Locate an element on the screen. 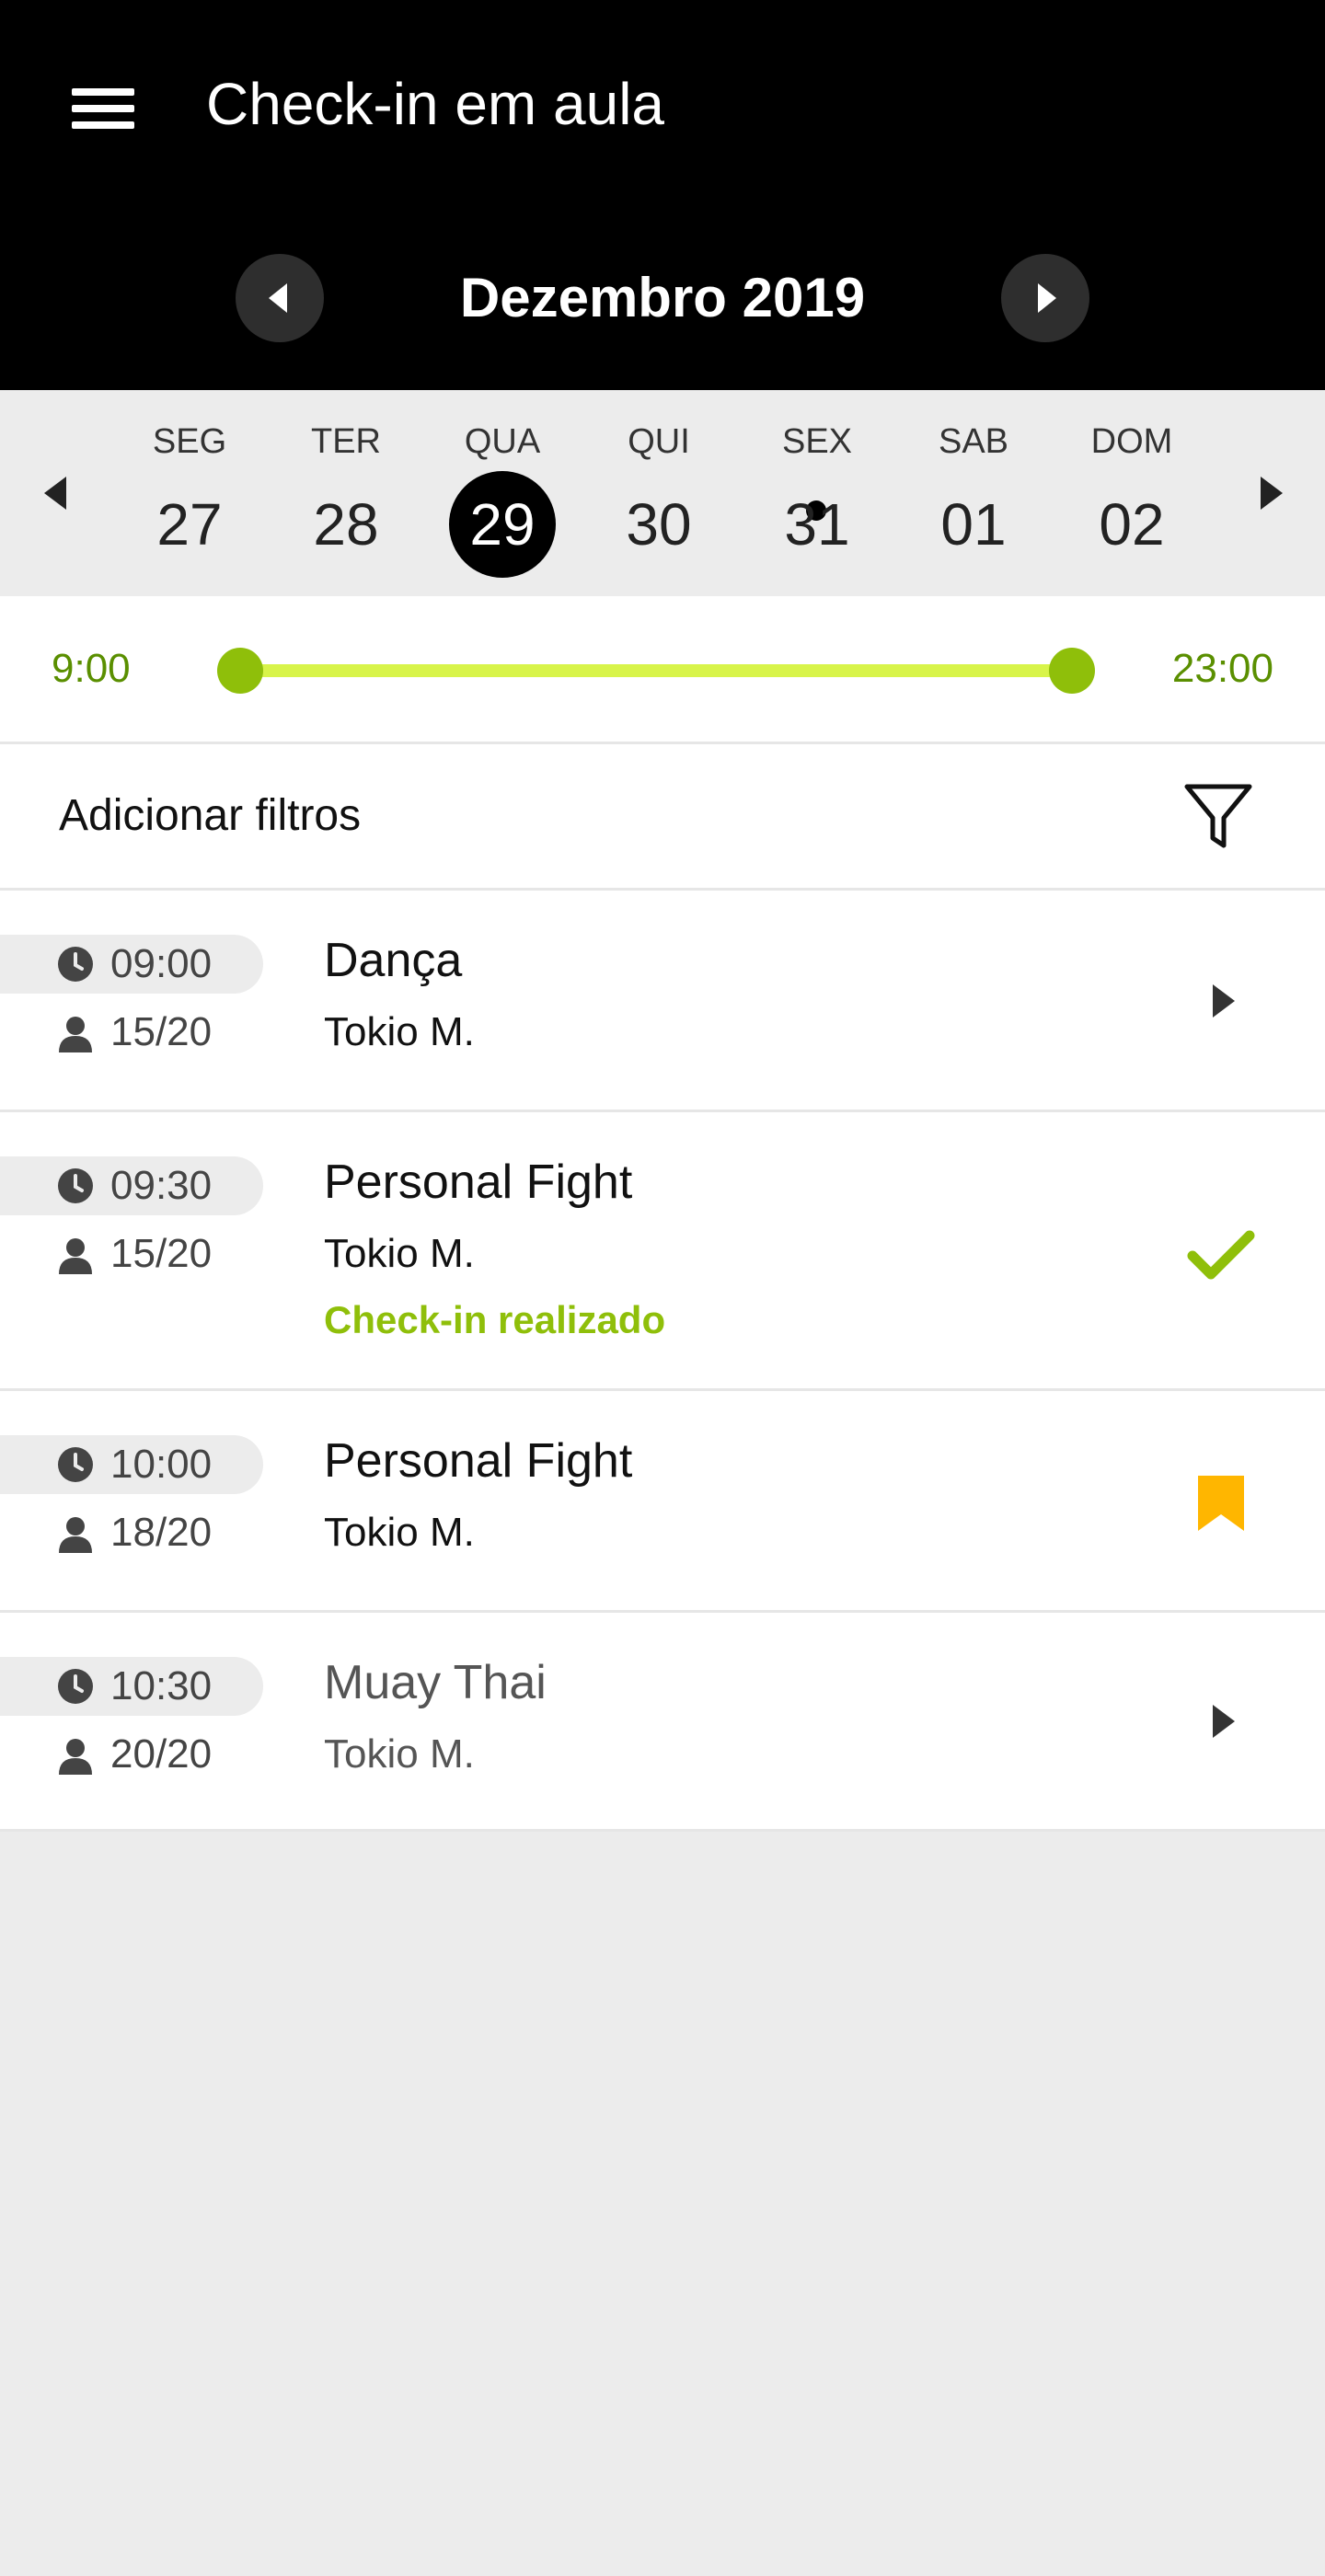 The height and width of the screenshot is (2576, 1325). day-thu: QUI 30 is located at coordinates (658, 499).